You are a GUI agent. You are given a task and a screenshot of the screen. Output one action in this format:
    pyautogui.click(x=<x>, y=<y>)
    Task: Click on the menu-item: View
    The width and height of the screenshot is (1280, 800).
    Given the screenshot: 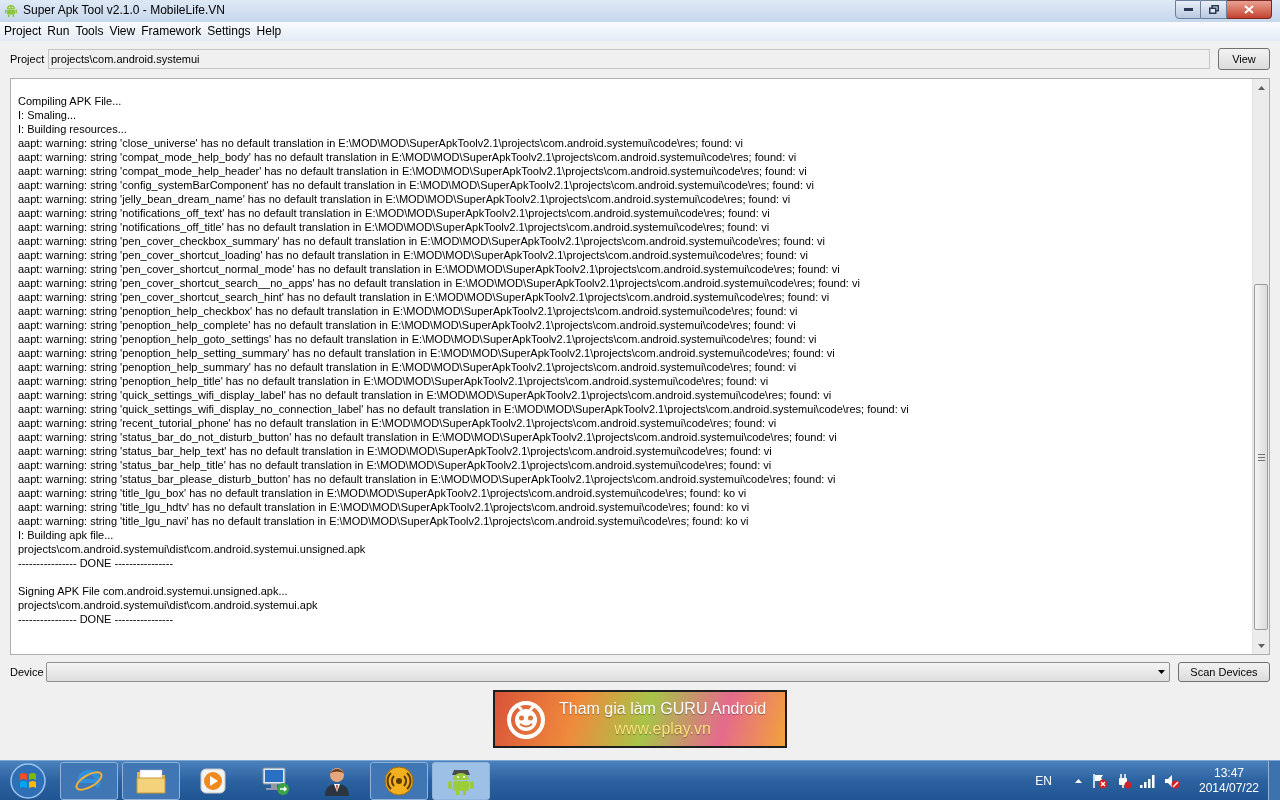 What is the action you would take?
    pyautogui.click(x=122, y=31)
    